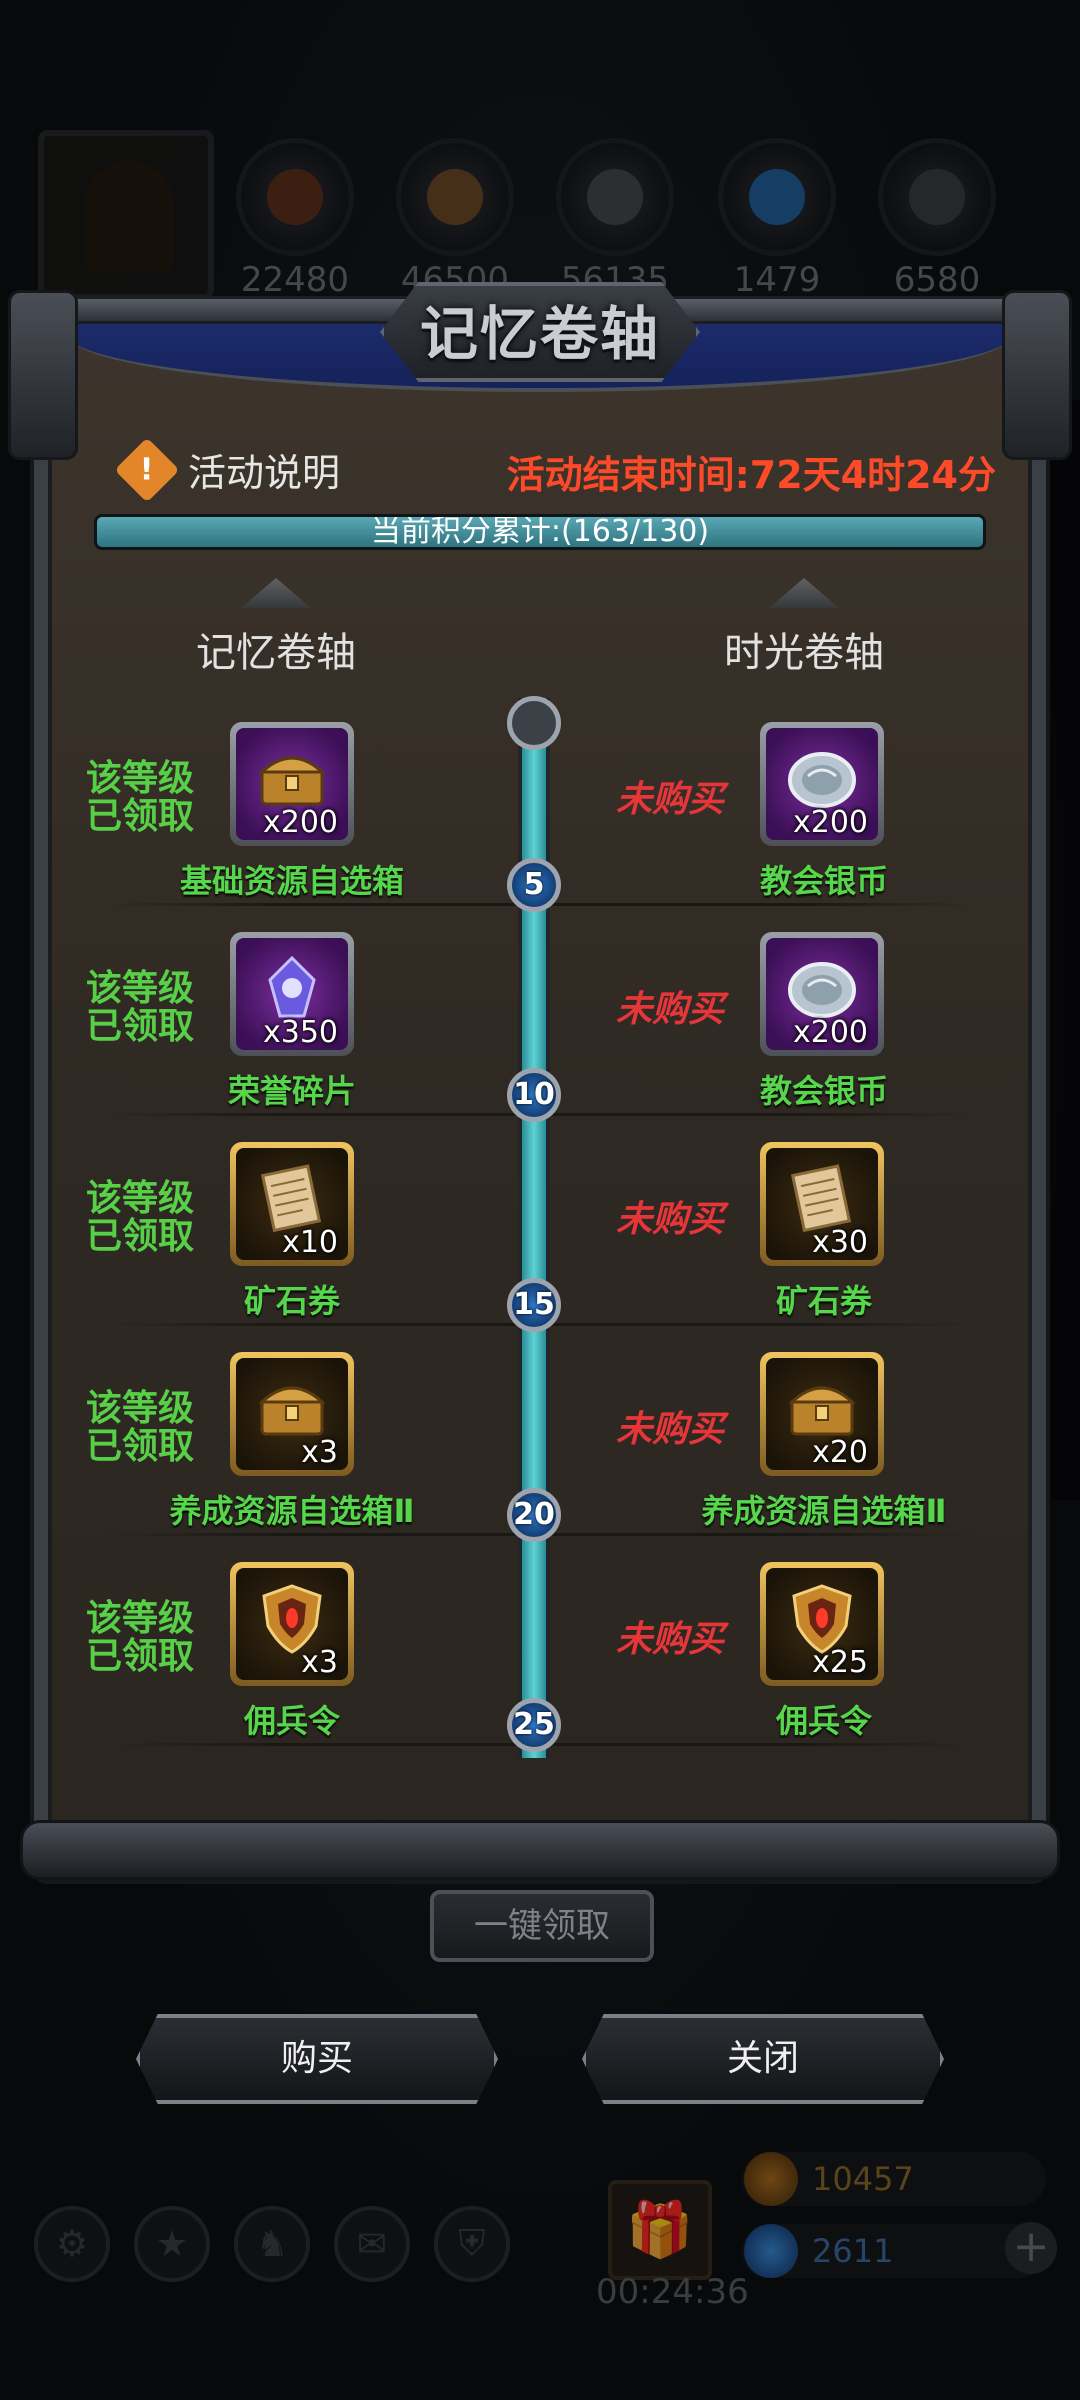 The image size is (1080, 2400). Describe the element at coordinates (534, 1305) in the screenshot. I see `level-node: 15` at that location.